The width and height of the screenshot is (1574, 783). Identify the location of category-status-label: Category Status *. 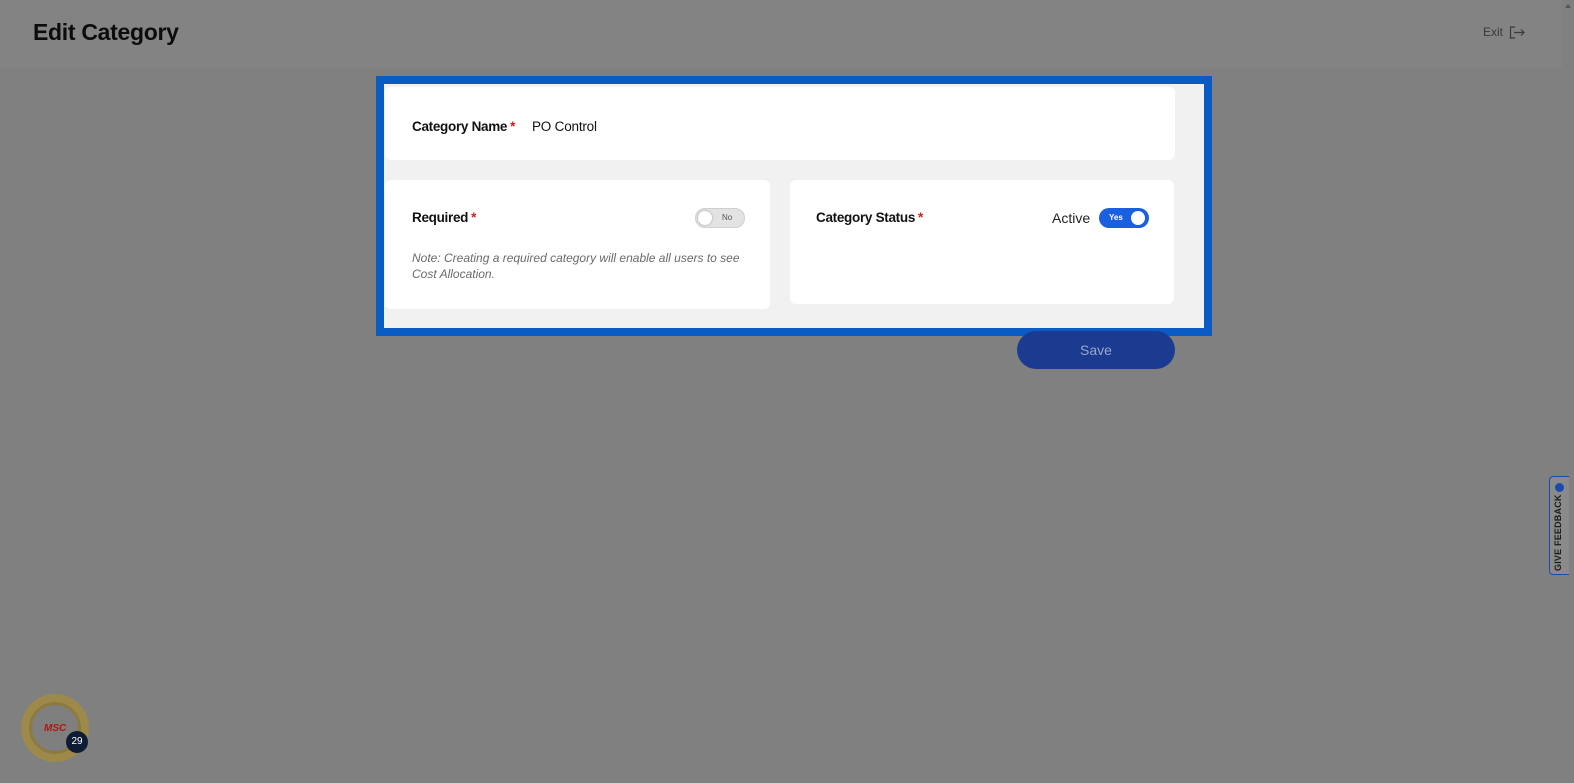
(869, 217).